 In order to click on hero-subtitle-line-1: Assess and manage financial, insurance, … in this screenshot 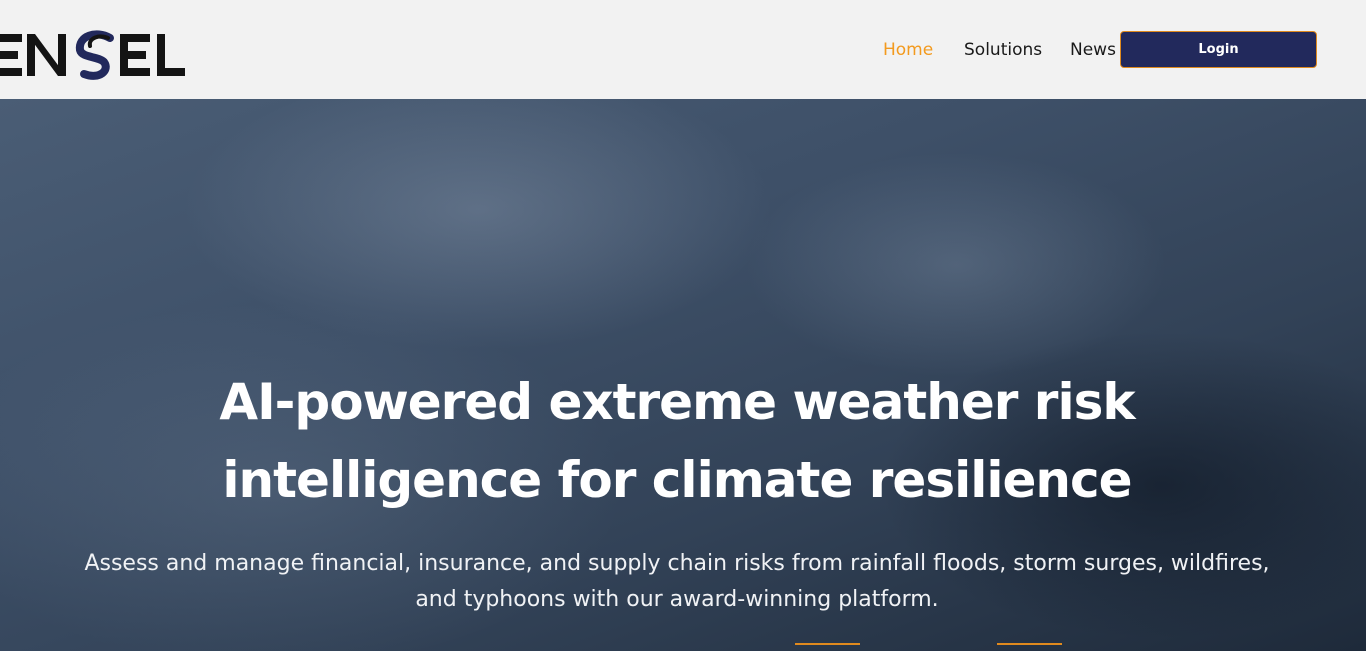, I will do `click(677, 563)`.